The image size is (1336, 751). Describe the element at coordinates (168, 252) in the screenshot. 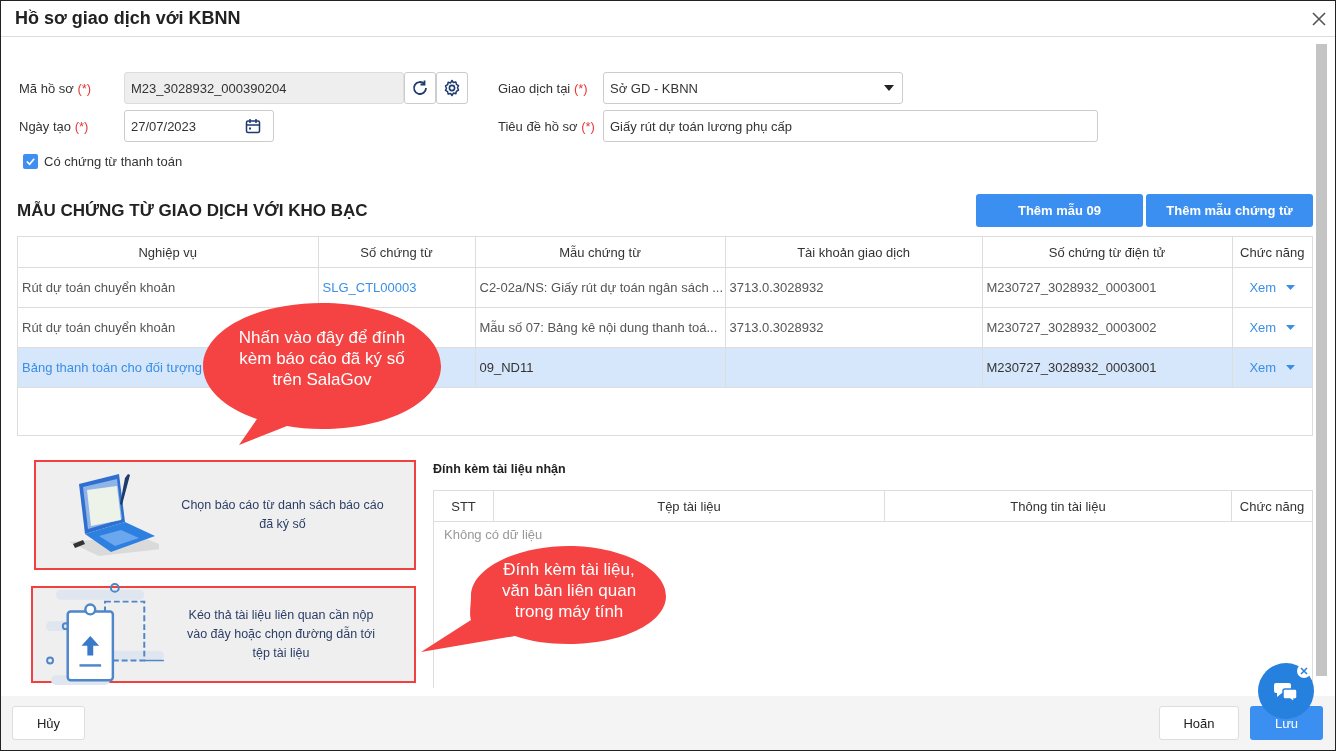

I see `column-header: Nghiệp vụ` at that location.